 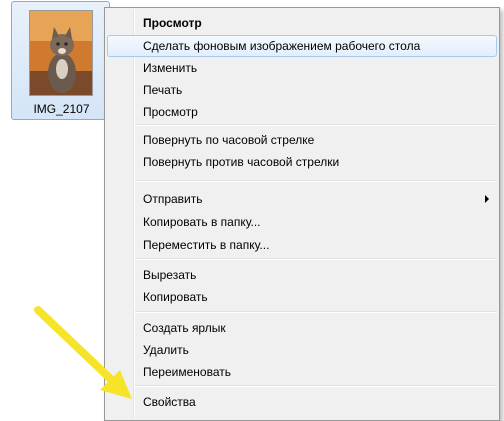 I want to click on menu-item-cut: Вырезать, so click(x=302, y=275).